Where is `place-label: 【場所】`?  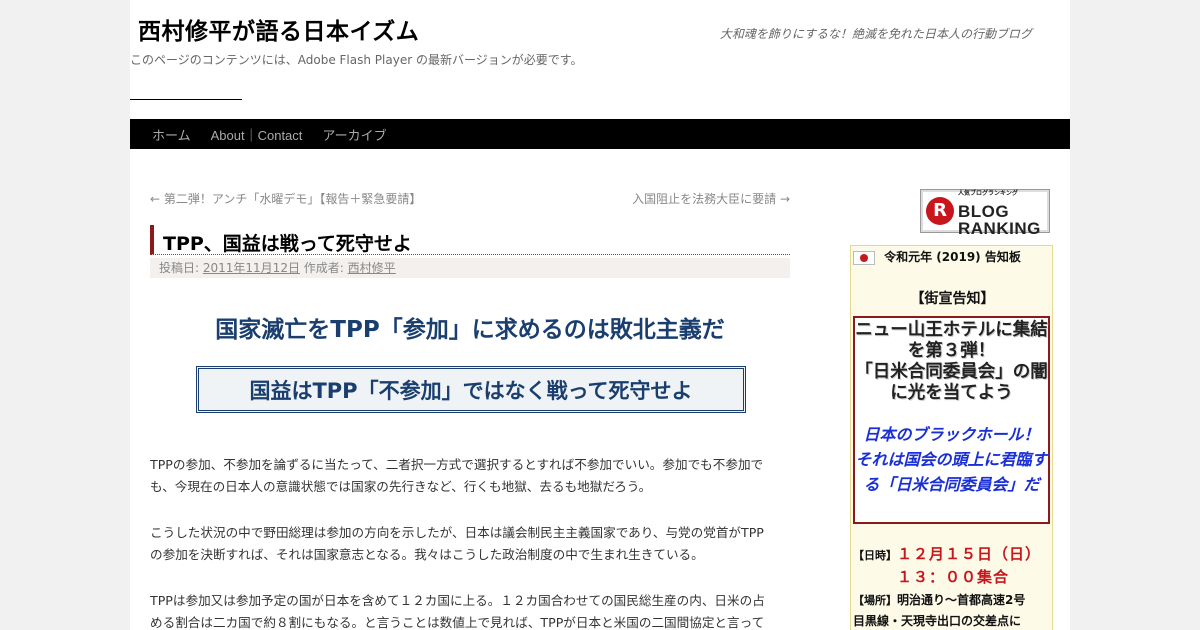 place-label: 【場所】 is located at coordinates (875, 600).